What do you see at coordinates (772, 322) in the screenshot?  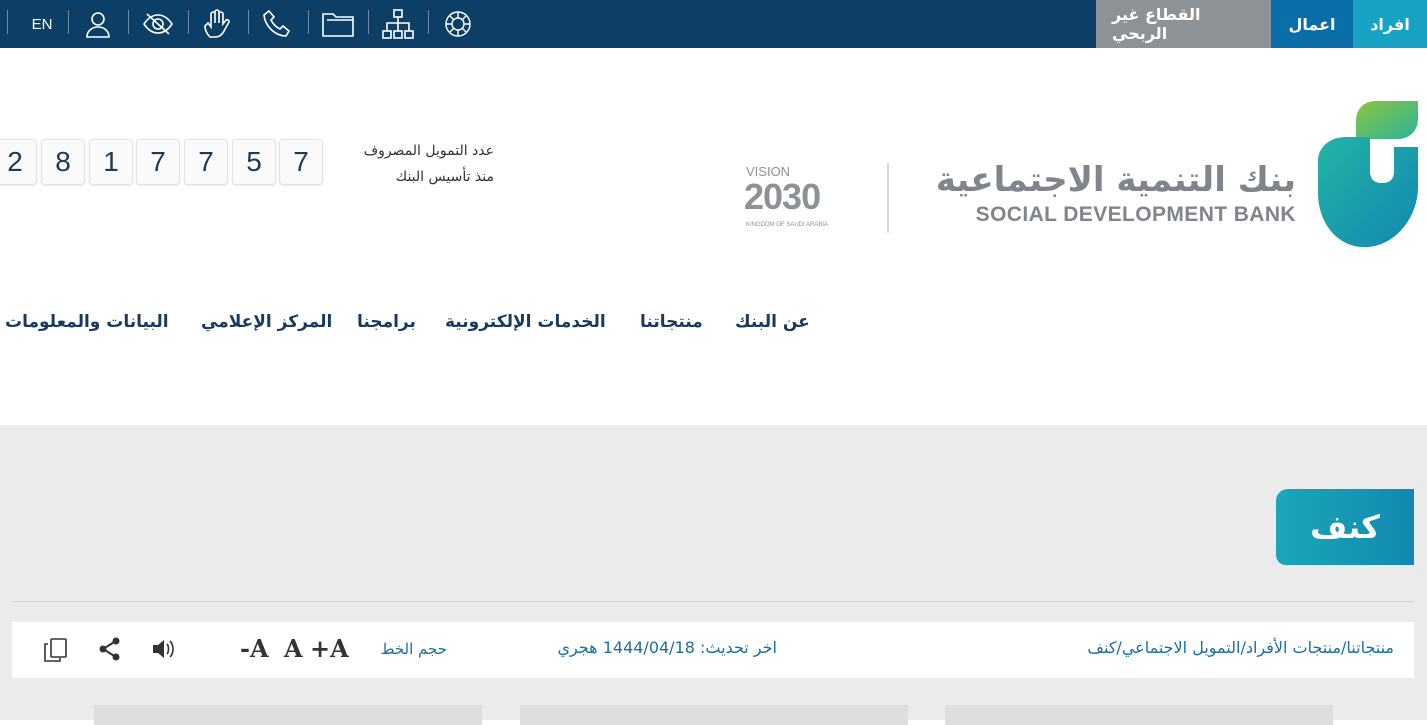 I see `nav-about-bank: عن البنك` at bounding box center [772, 322].